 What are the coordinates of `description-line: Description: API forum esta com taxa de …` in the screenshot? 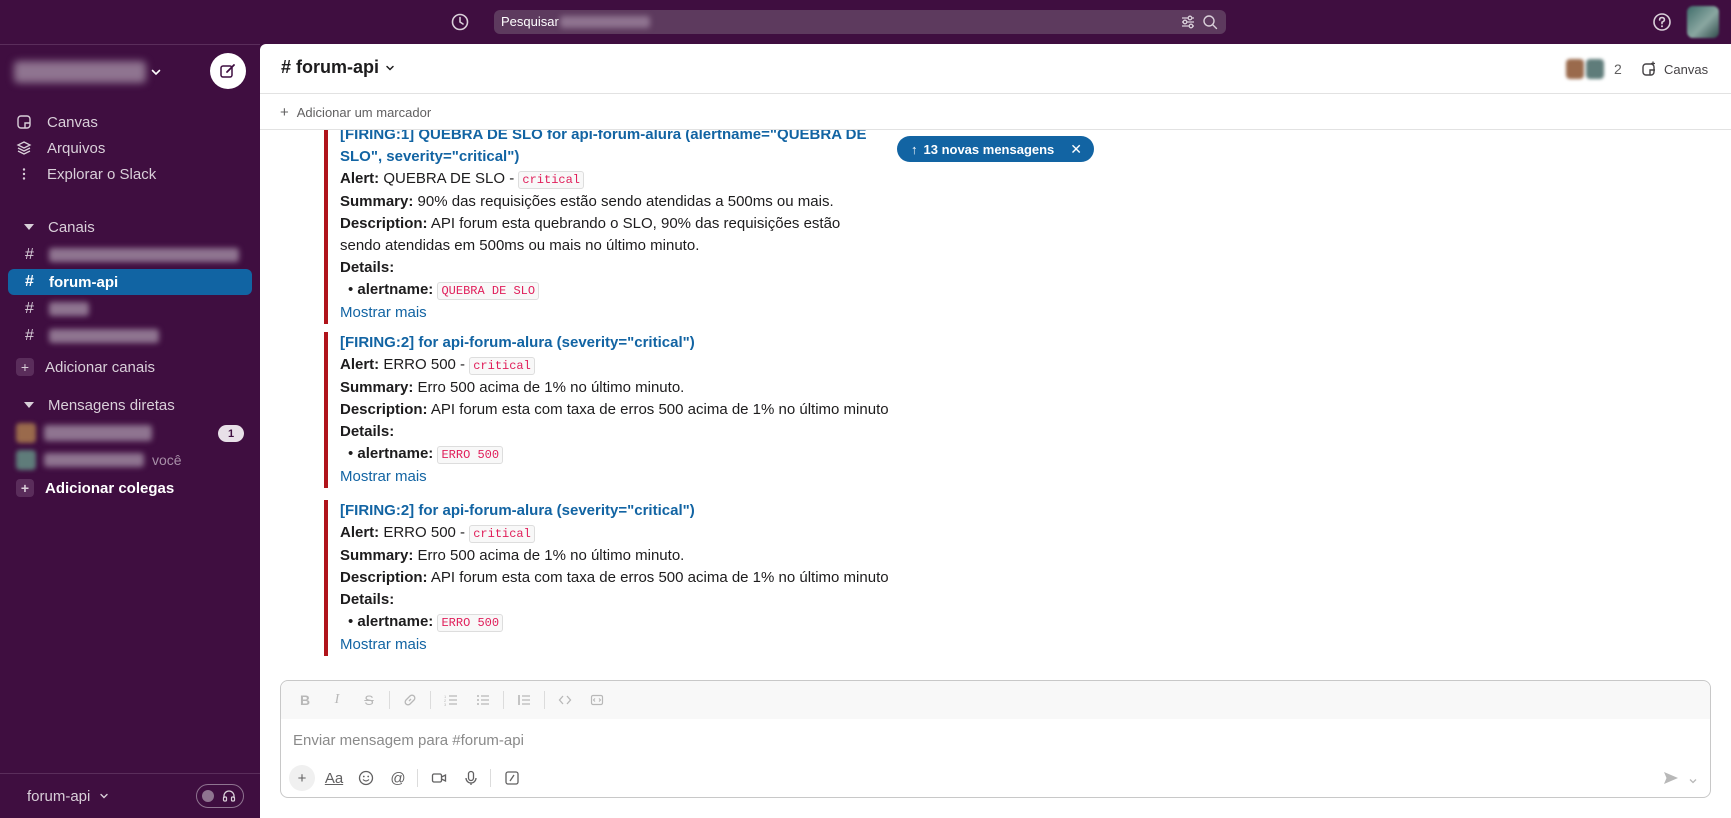 It's located at (614, 578).